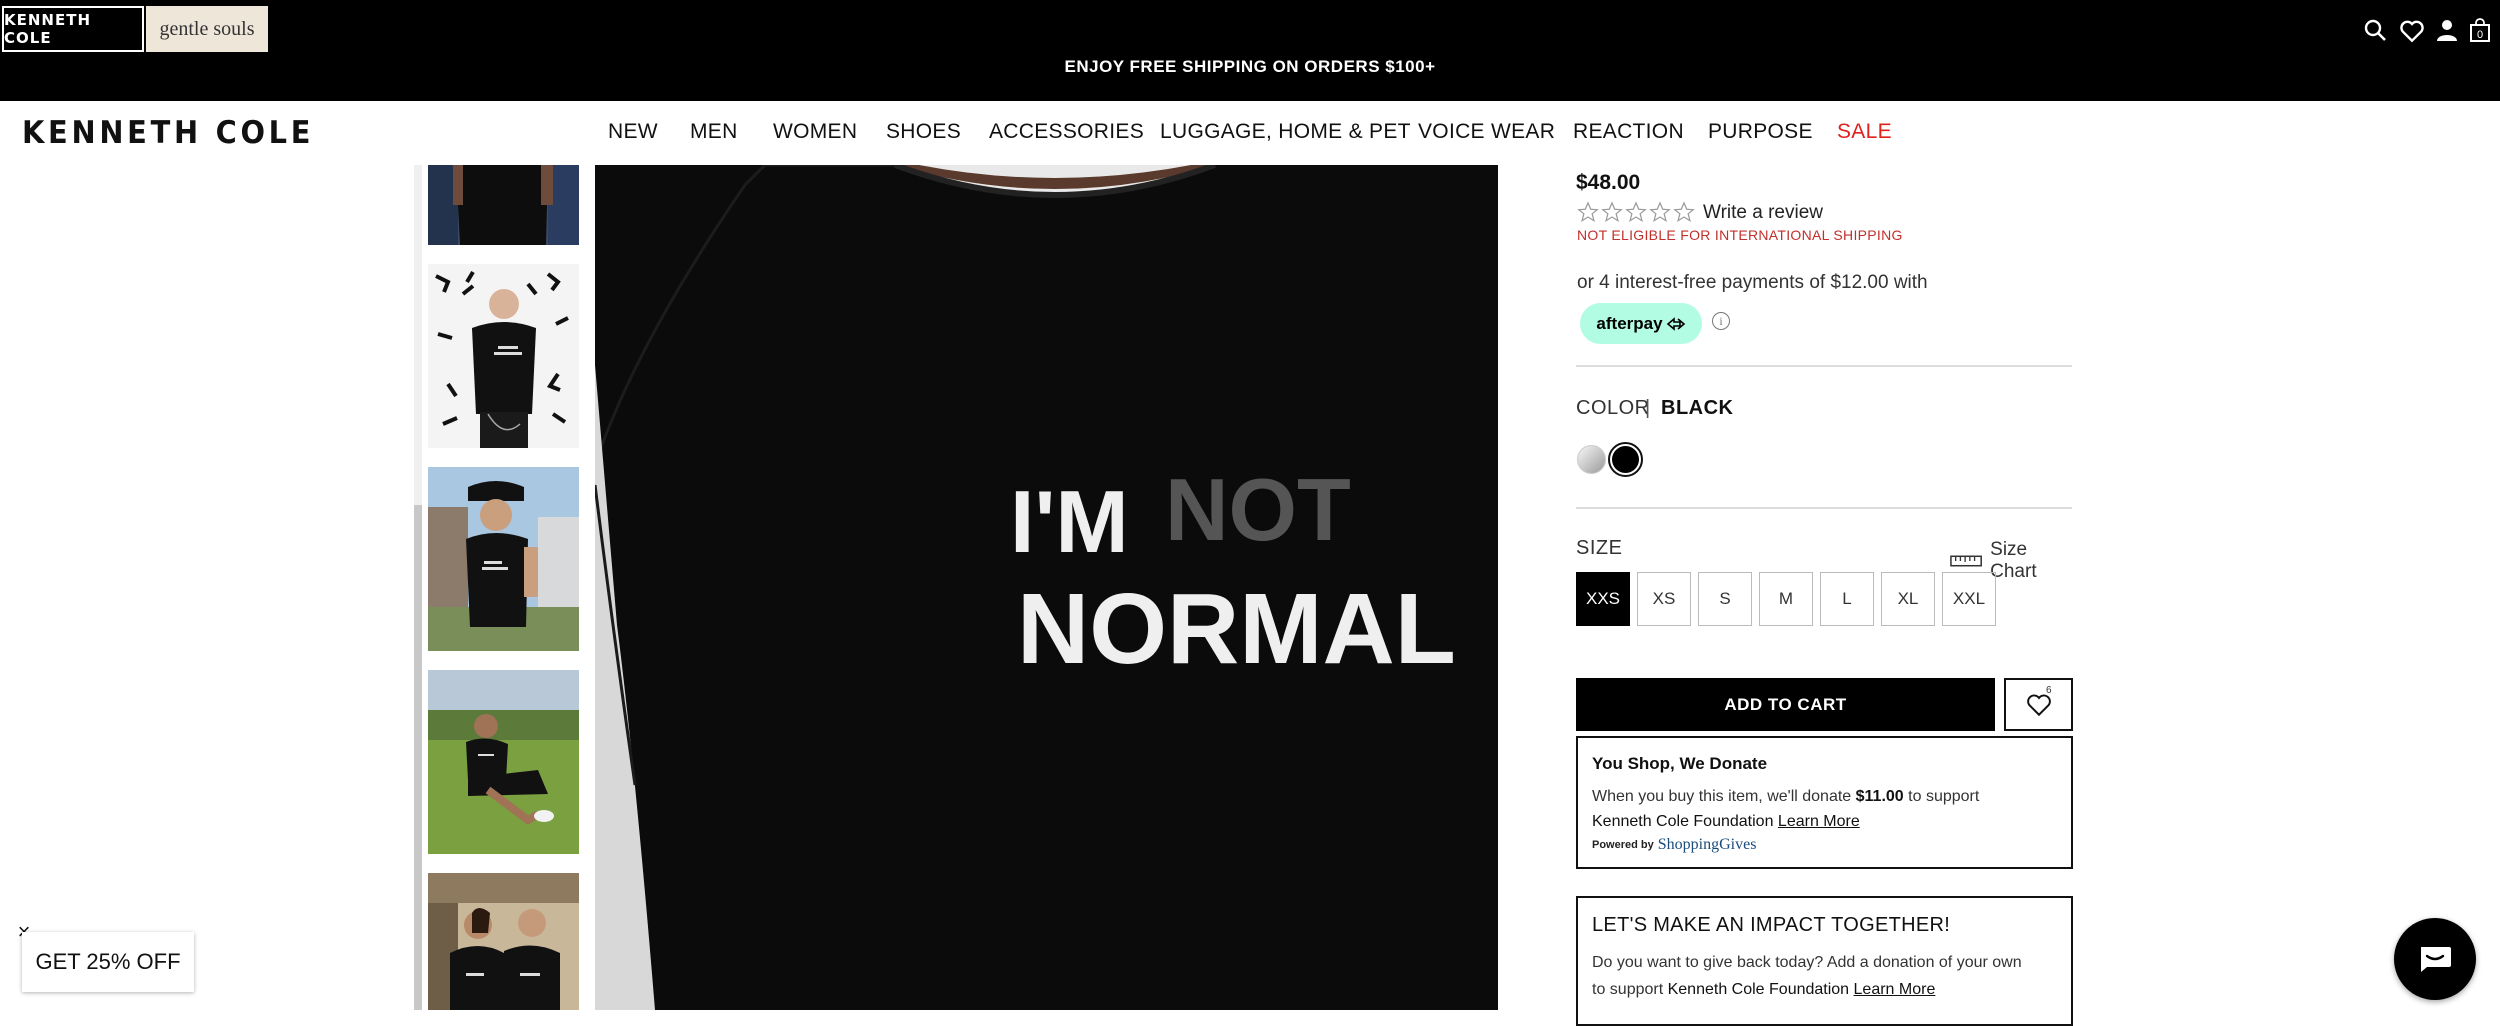  Describe the element at coordinates (1628, 132) in the screenshot. I see `nav-reaction: REACTION` at that location.